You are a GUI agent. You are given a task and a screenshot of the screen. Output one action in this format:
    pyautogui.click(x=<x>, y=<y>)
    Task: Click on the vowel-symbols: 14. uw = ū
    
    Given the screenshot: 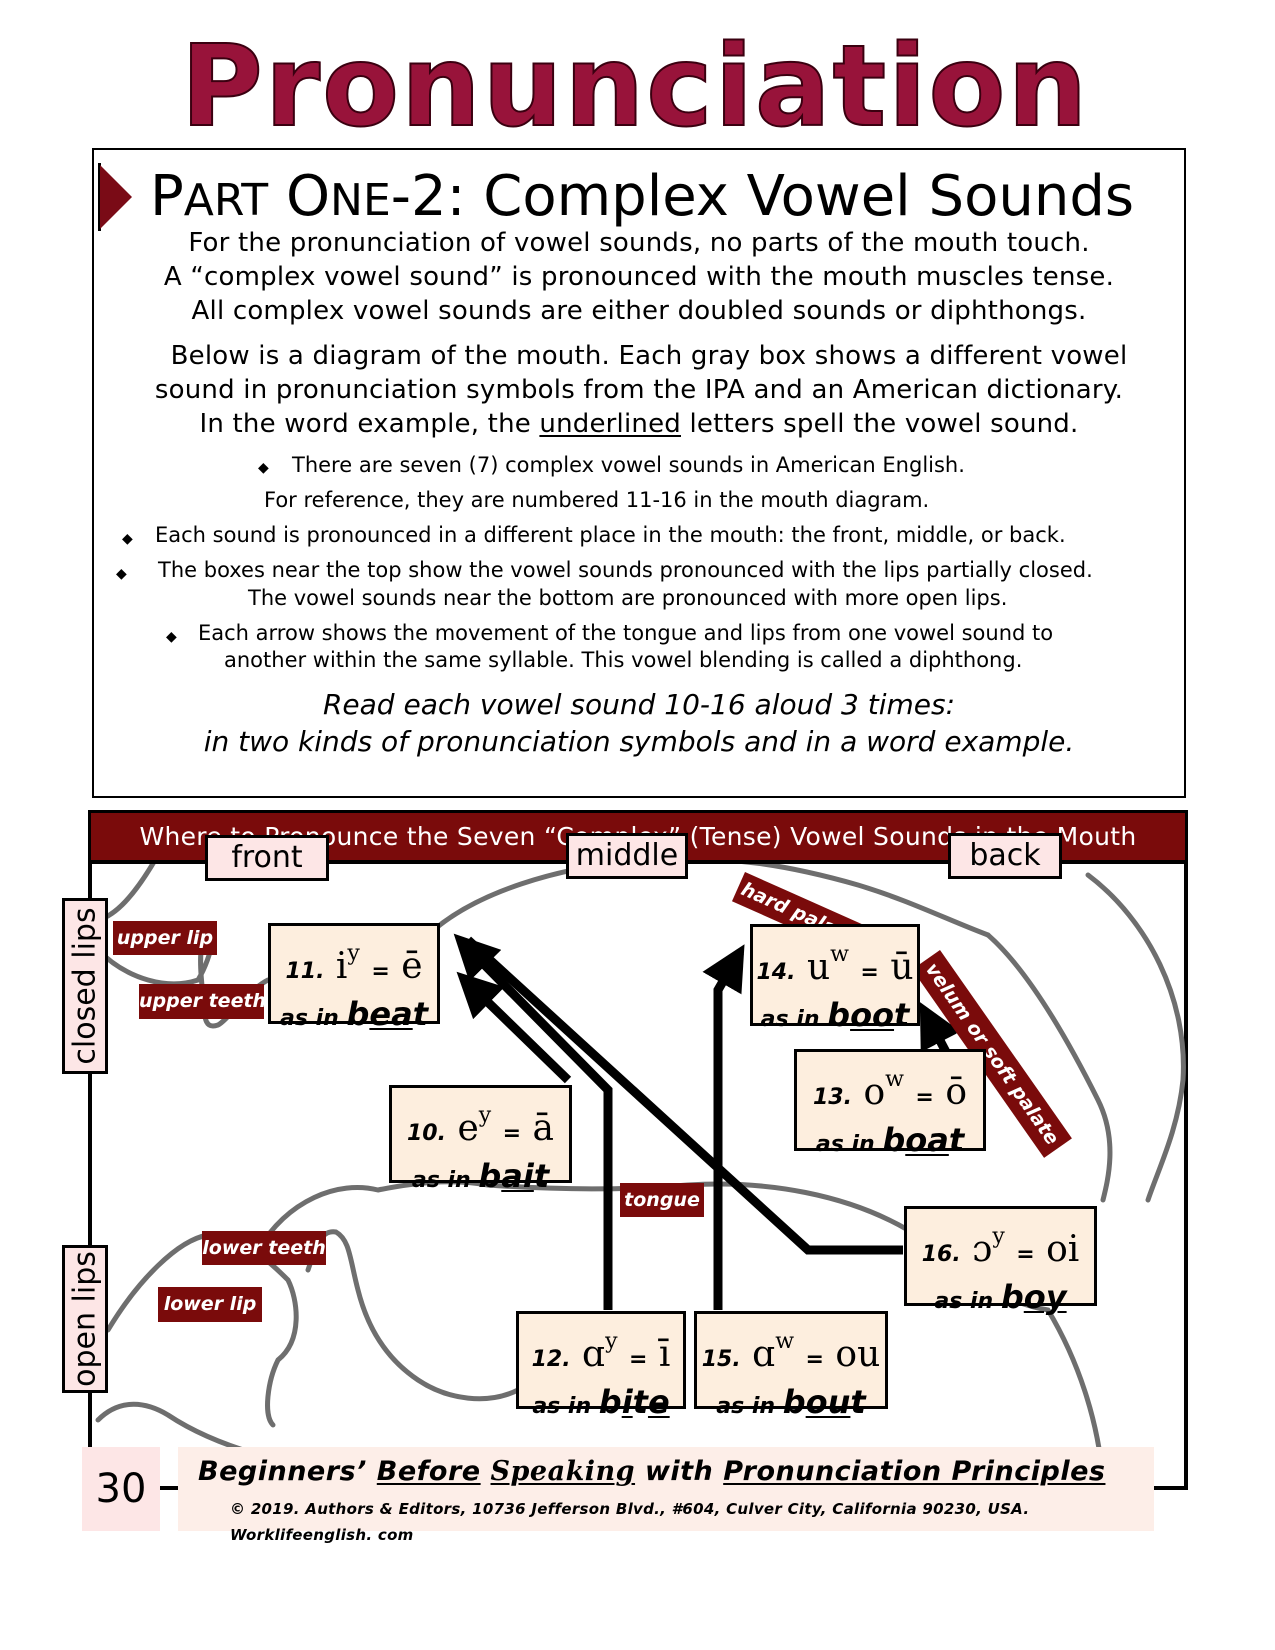 What is the action you would take?
    pyautogui.click(x=835, y=964)
    